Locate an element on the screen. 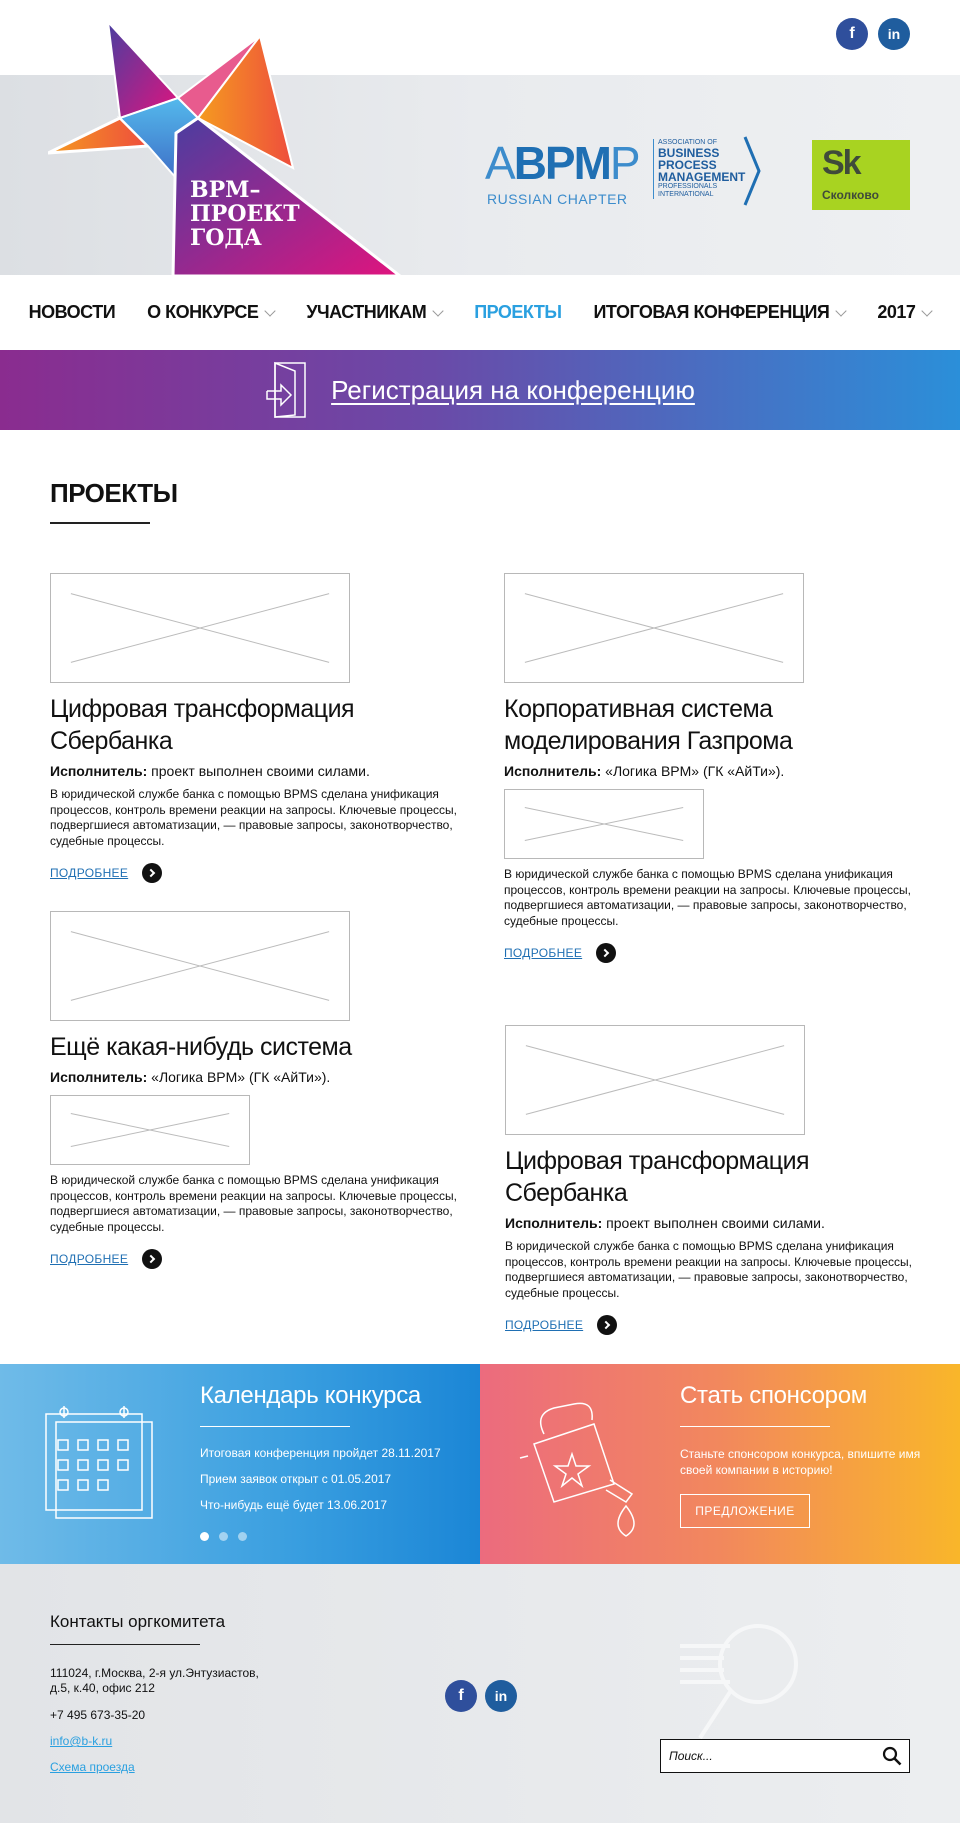 The height and width of the screenshot is (1823, 960). abpmp-letter: BPM is located at coordinates (562, 163).